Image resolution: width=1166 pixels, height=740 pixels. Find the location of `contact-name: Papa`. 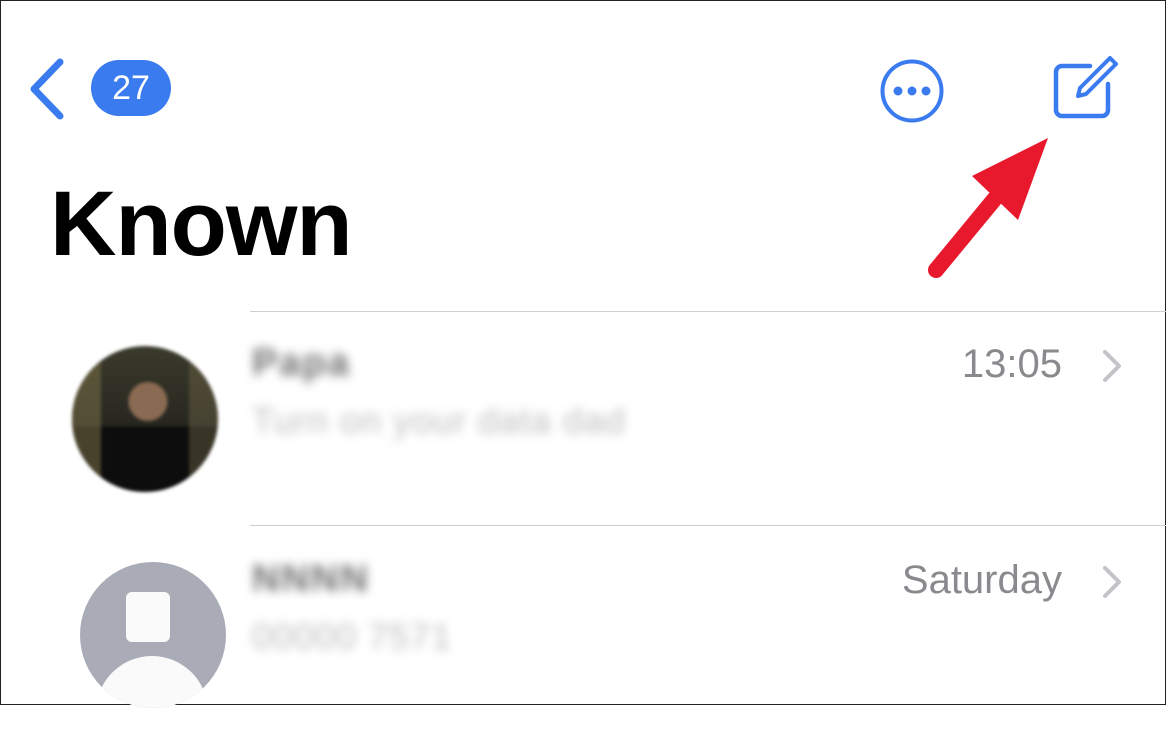

contact-name: Papa is located at coordinates (301, 363).